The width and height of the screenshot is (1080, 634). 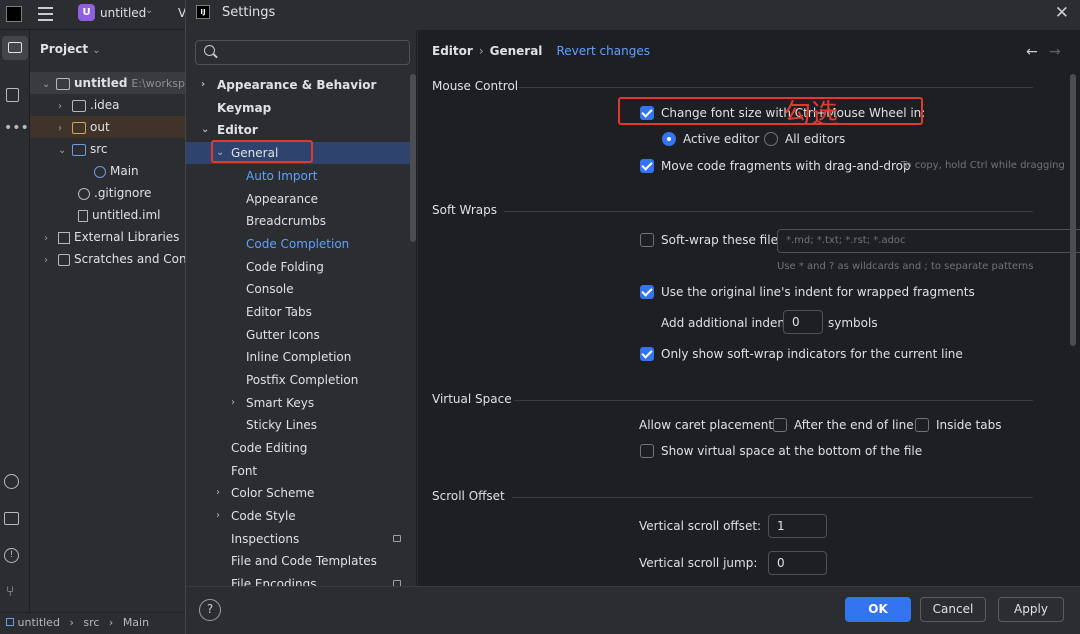 I want to click on tree-row-src: ⌄ src, so click(x=83, y=149).